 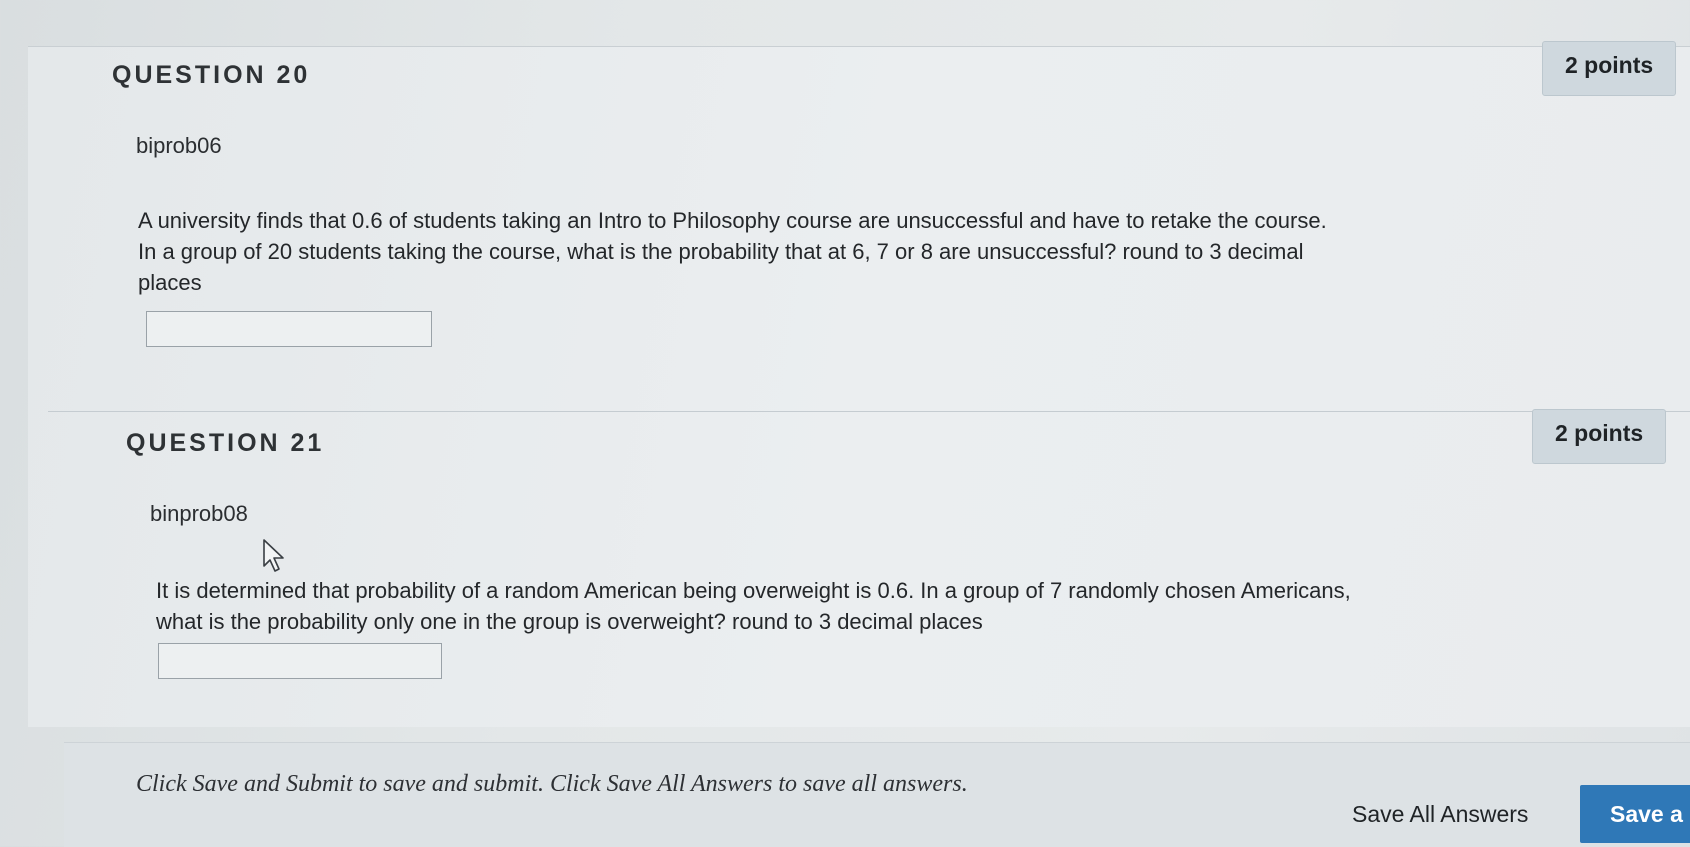 What do you see at coordinates (273, 555) in the screenshot?
I see `arrow-cursor-icon` at bounding box center [273, 555].